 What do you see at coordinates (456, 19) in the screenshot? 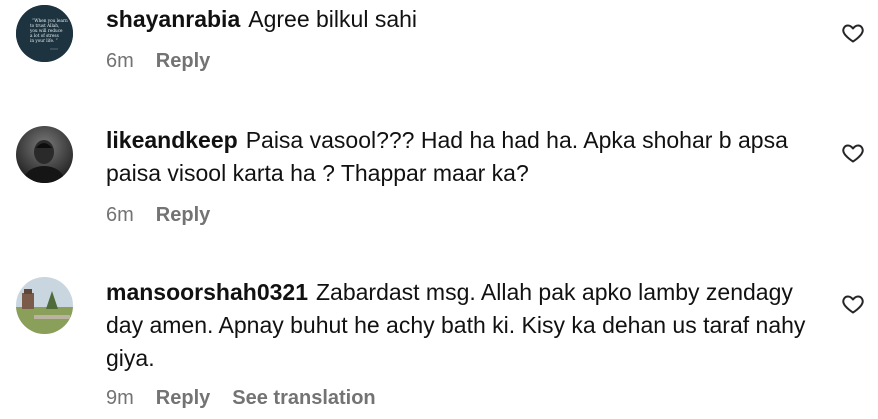
I see `comment-text-line: shayanrabia Agree bilkul sahi` at bounding box center [456, 19].